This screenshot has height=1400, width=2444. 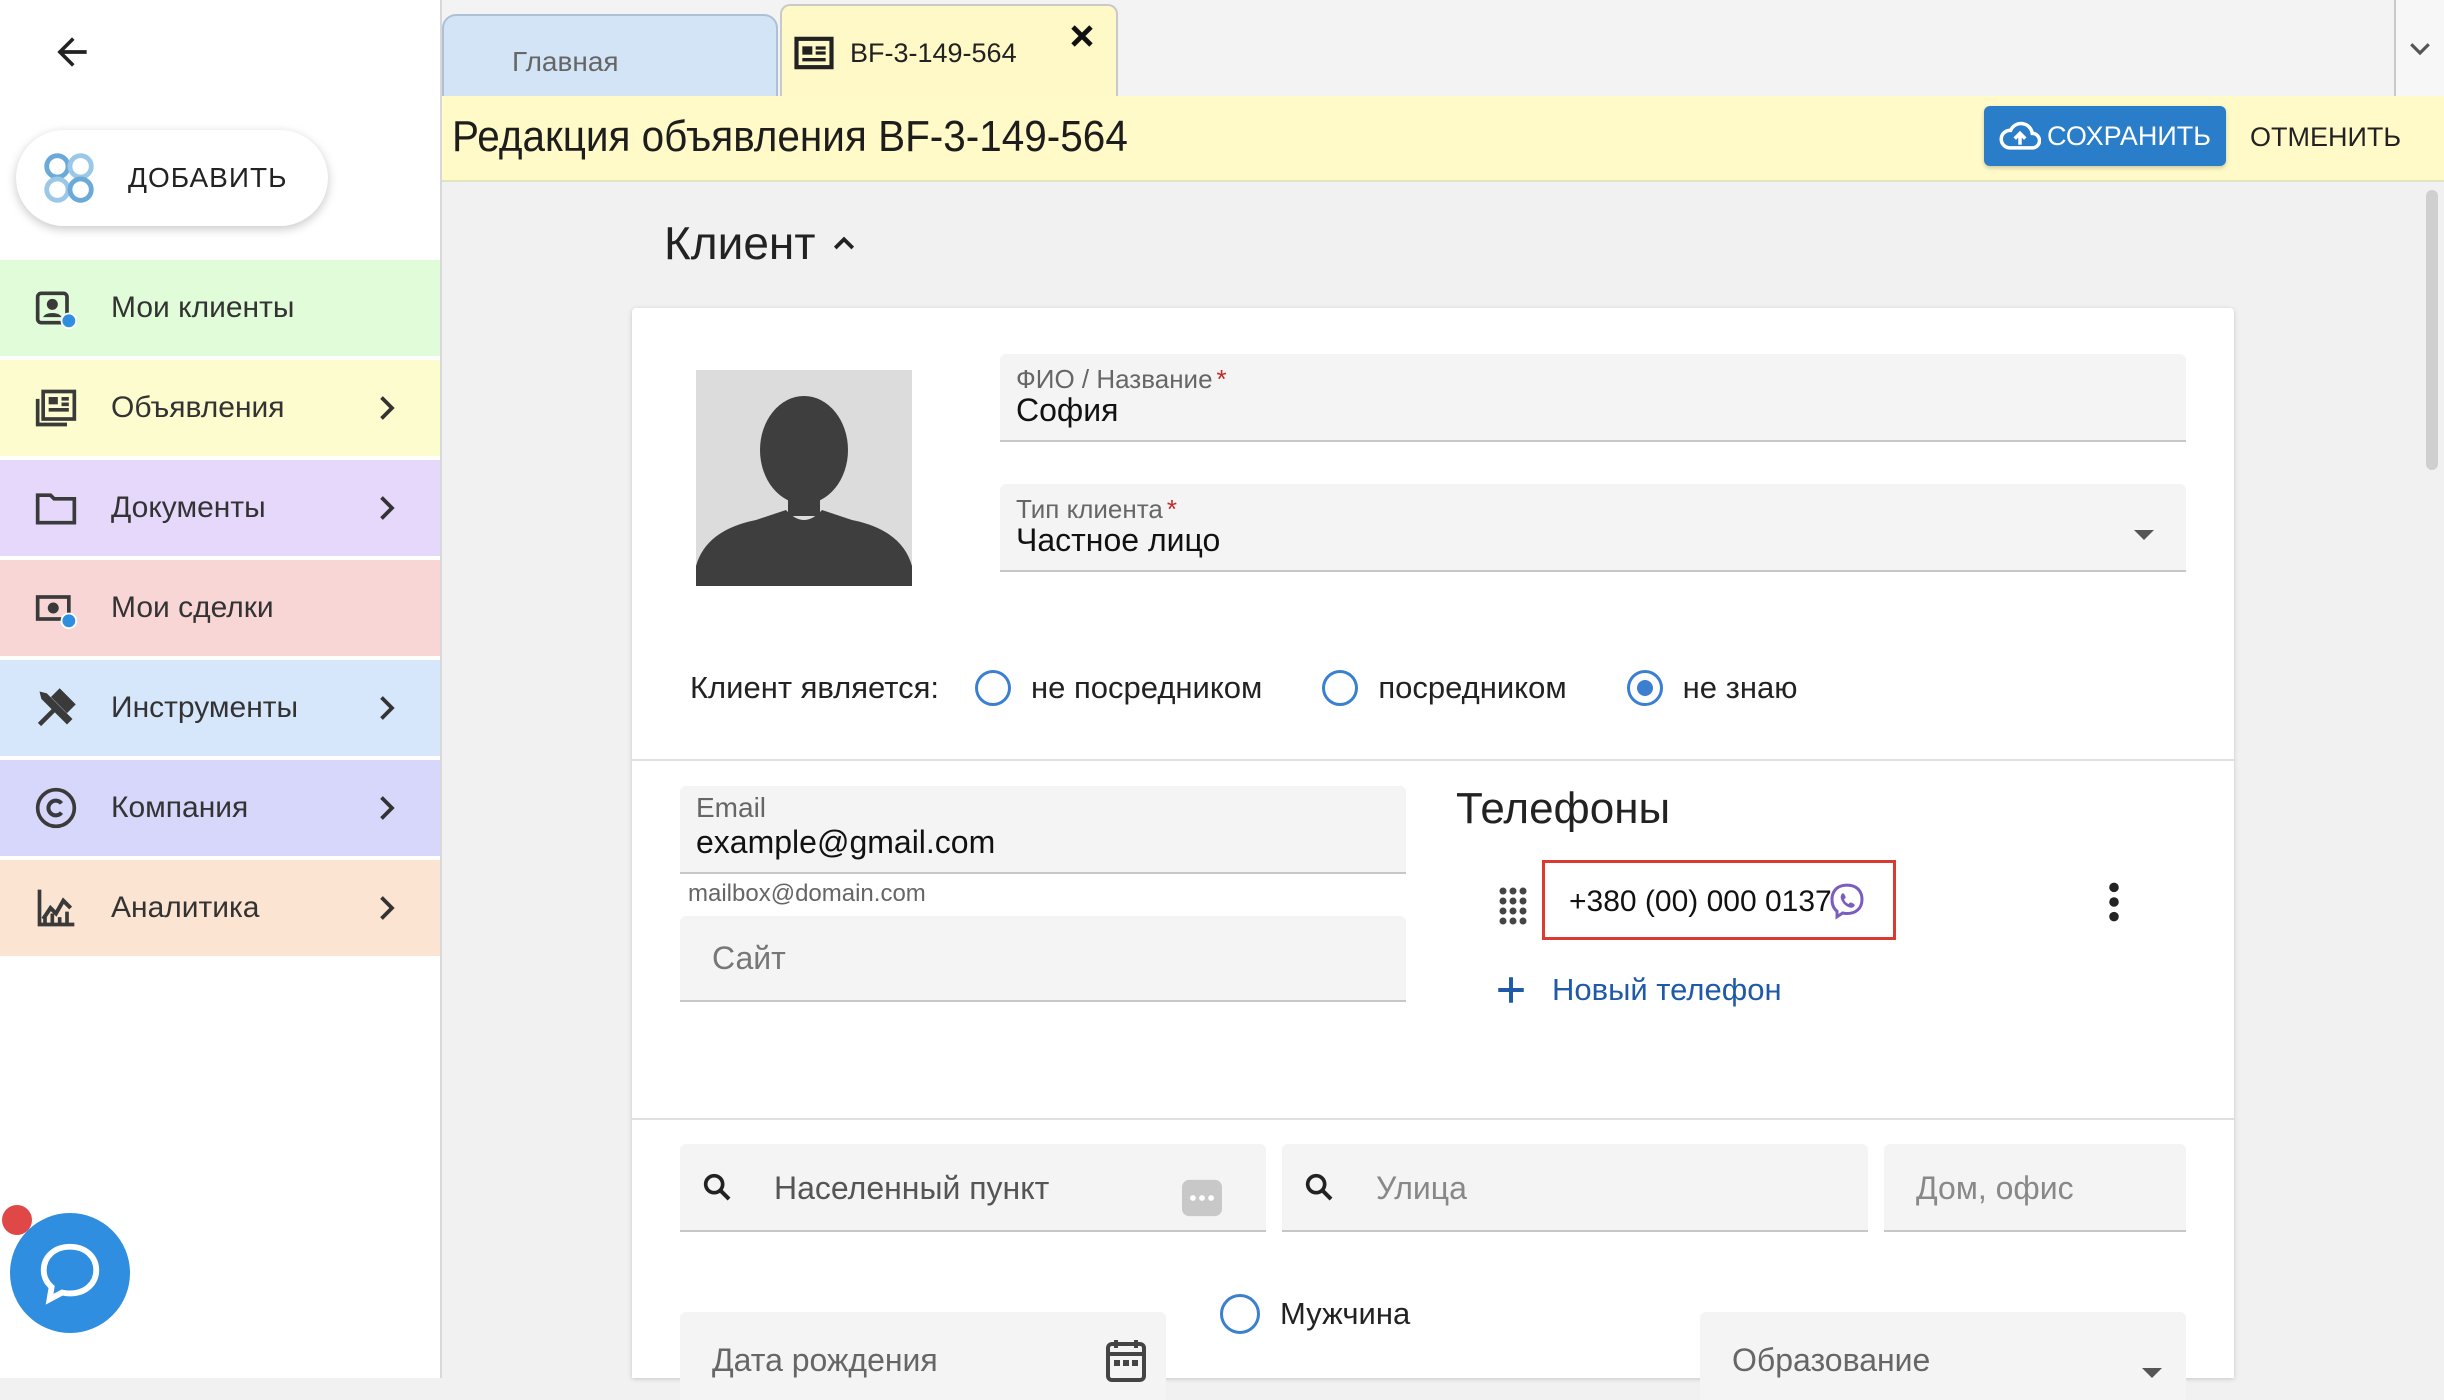 What do you see at coordinates (1043, 959) in the screenshot?
I see `site-field: Сайт` at bounding box center [1043, 959].